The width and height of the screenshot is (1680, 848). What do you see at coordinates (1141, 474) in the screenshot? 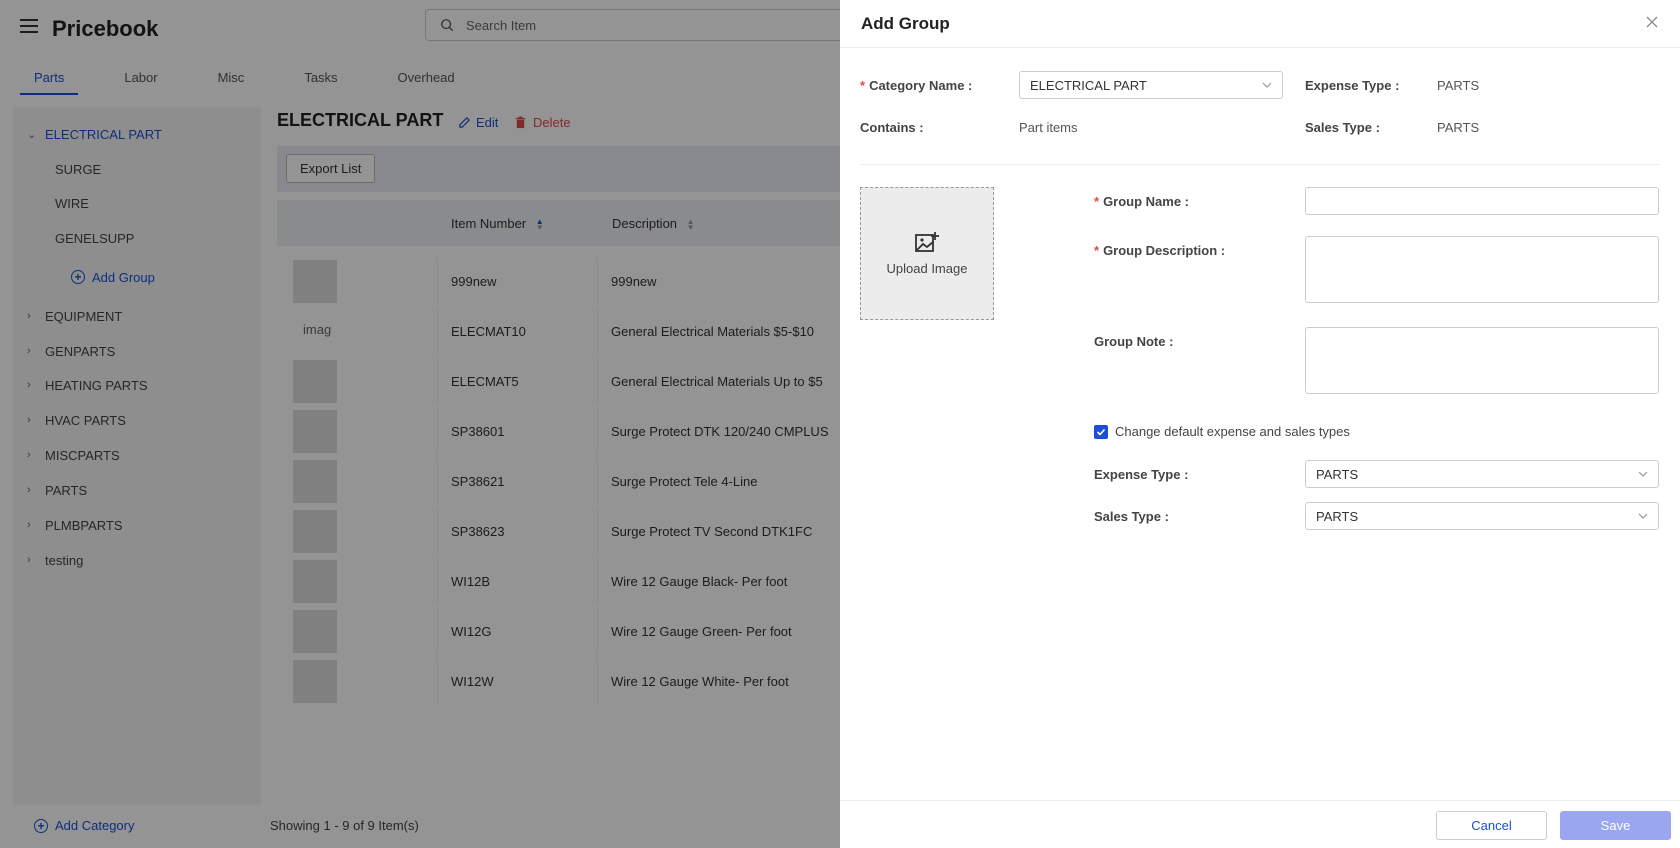
I see `expense-type-select-label: Expense Type :` at bounding box center [1141, 474].